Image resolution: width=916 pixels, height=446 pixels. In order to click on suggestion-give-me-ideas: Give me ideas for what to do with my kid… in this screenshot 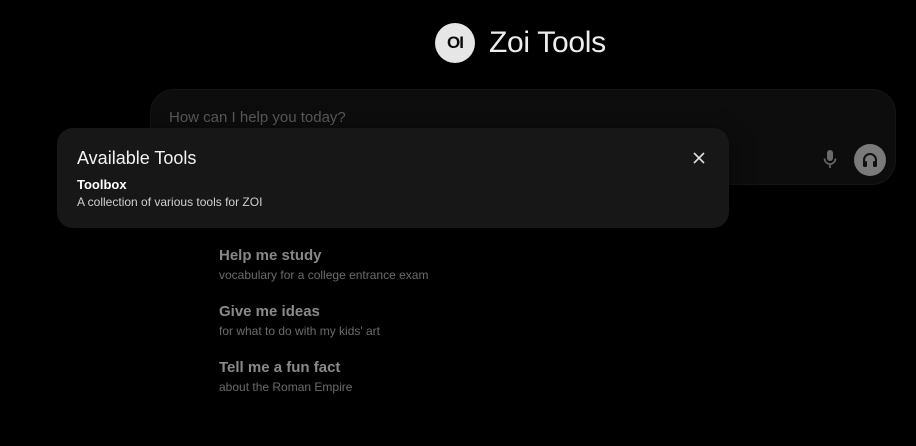, I will do `click(299, 320)`.